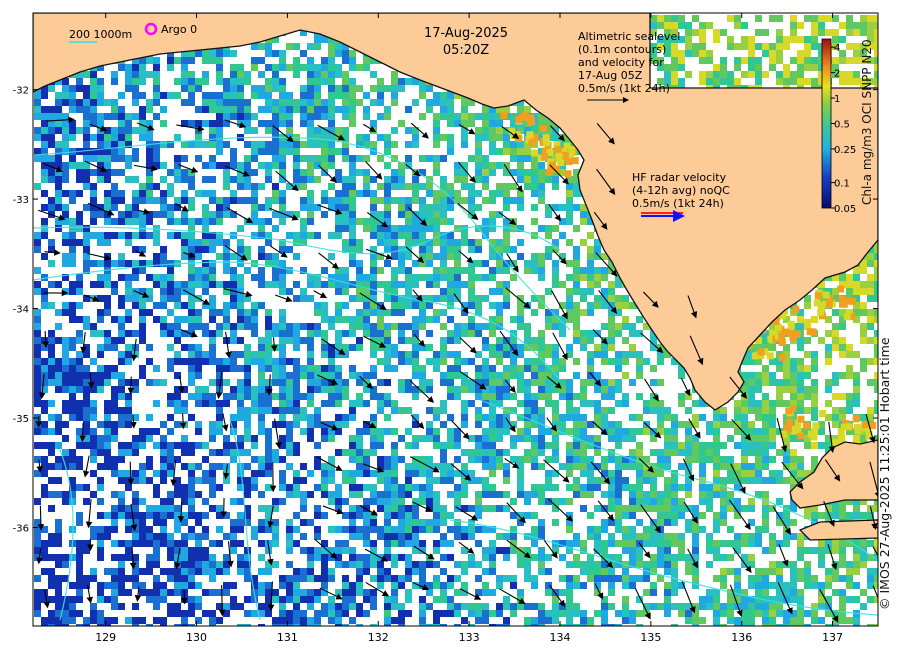 The height and width of the screenshot is (664, 900). Describe the element at coordinates (21, 528) in the screenshot. I see `y-tick-label: -36` at that location.